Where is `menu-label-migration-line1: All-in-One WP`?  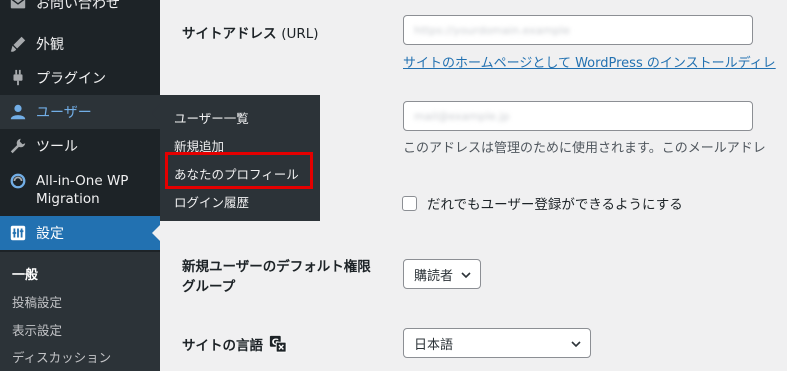
menu-label-migration-line1: All-in-One WP is located at coordinates (82, 181).